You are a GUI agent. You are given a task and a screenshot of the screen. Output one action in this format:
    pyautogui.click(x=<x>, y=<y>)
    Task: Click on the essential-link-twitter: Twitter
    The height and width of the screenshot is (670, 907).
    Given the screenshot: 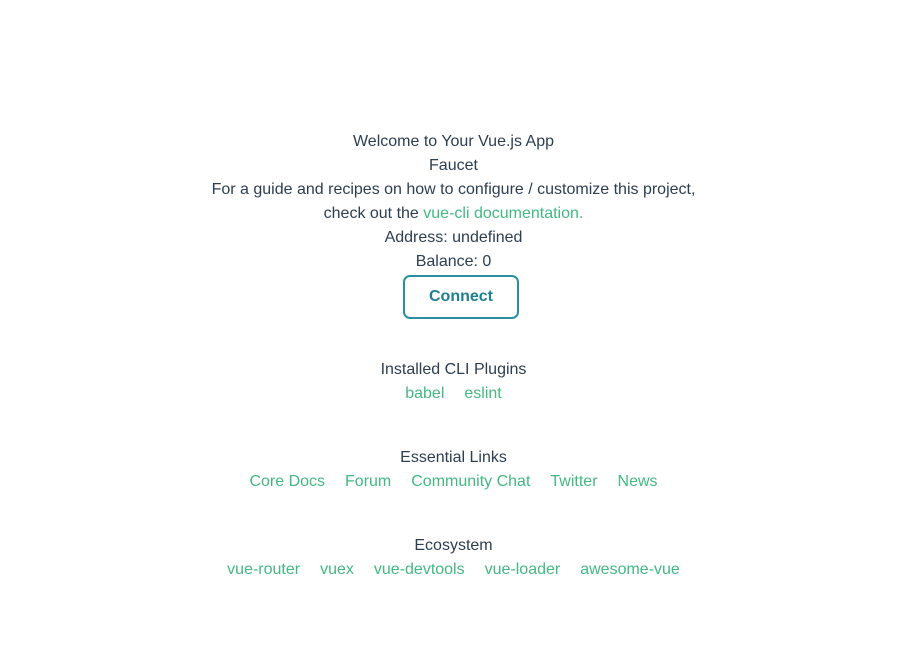 What is the action you would take?
    pyautogui.click(x=573, y=482)
    